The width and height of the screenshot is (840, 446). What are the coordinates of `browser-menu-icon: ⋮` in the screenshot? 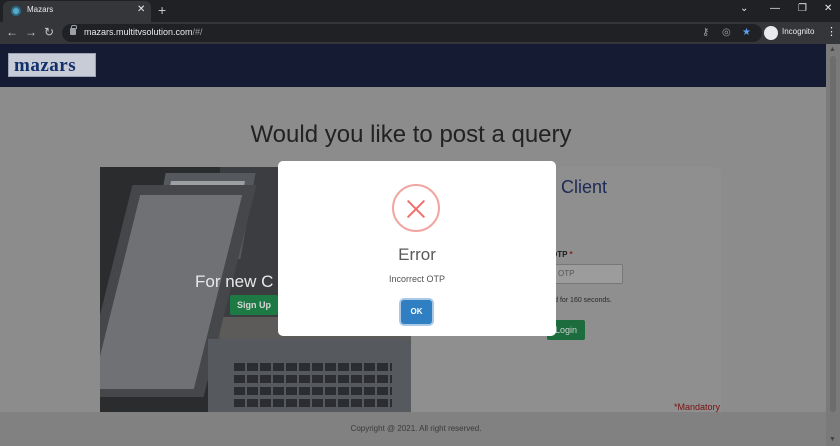 It's located at (831, 32).